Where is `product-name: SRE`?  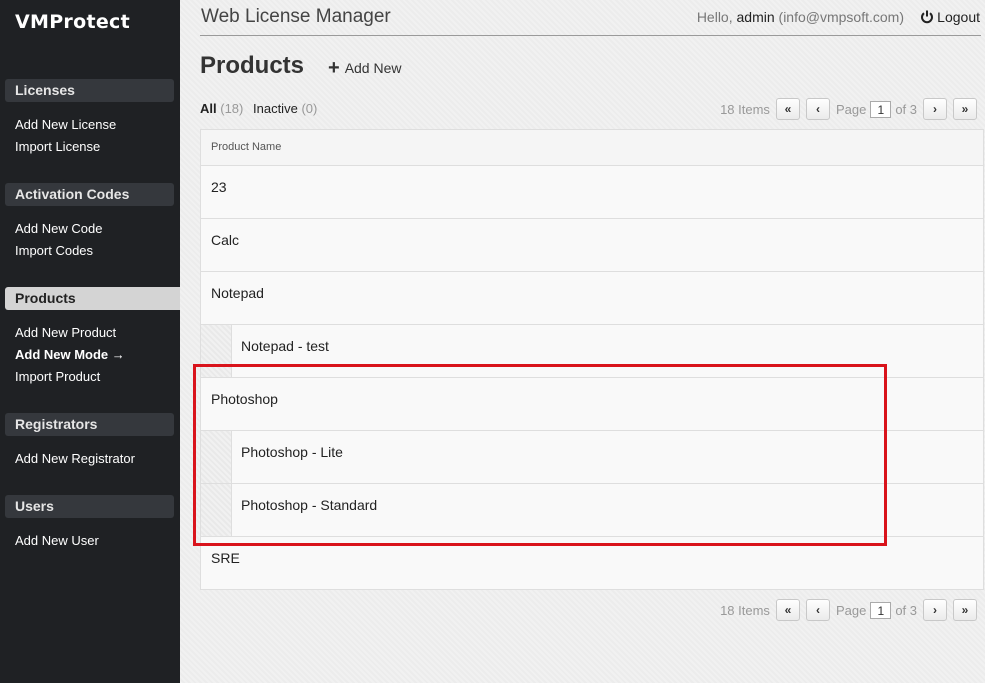
product-name: SRE is located at coordinates (225, 558).